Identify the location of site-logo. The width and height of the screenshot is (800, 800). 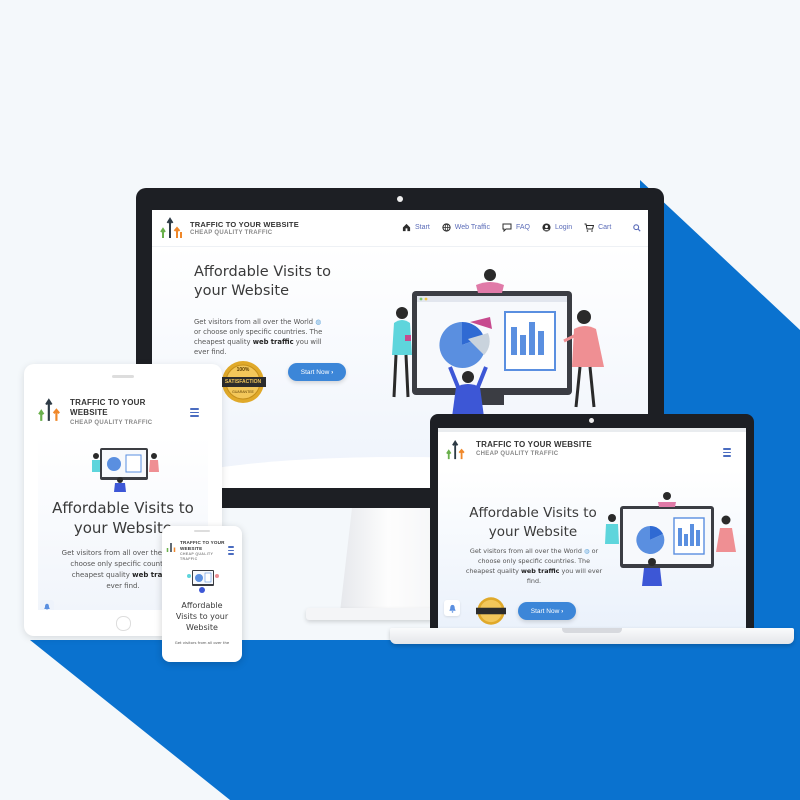
(172, 228).